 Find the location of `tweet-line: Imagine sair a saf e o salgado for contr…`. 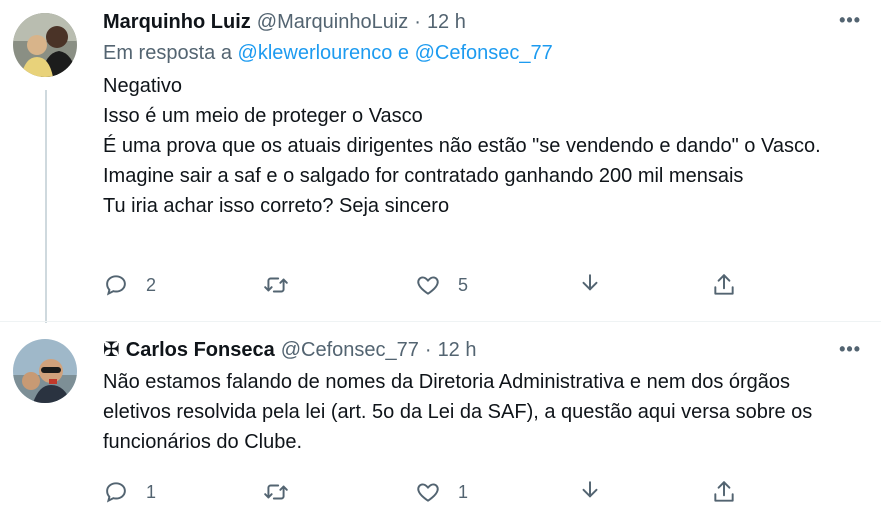

tweet-line: Imagine sair a saf e o salgado for contr… is located at coordinates (423, 176).